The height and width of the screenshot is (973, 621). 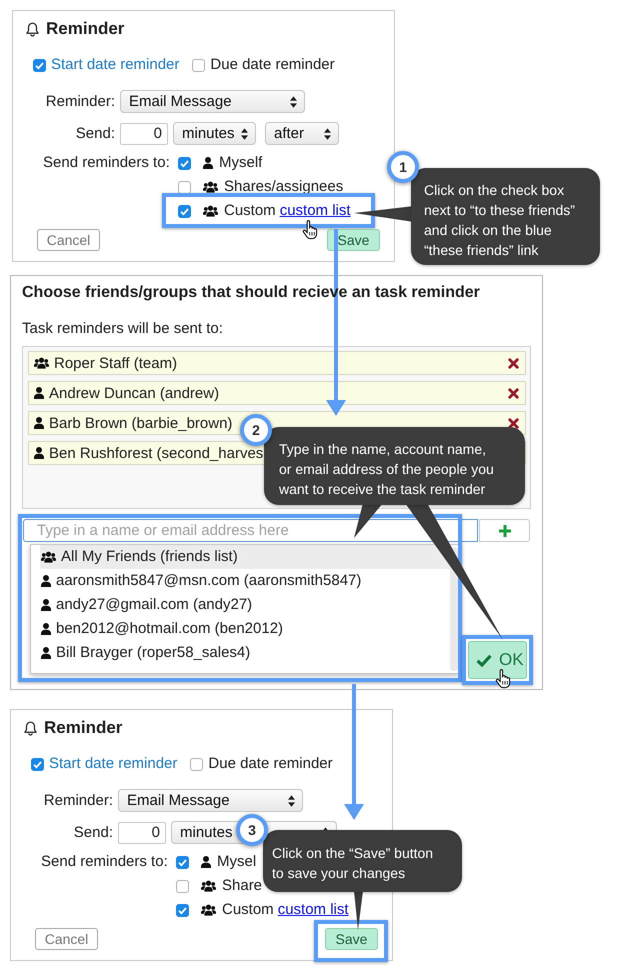 What do you see at coordinates (246, 557) in the screenshot?
I see `suggestion-item: All My Friends (friends list)` at bounding box center [246, 557].